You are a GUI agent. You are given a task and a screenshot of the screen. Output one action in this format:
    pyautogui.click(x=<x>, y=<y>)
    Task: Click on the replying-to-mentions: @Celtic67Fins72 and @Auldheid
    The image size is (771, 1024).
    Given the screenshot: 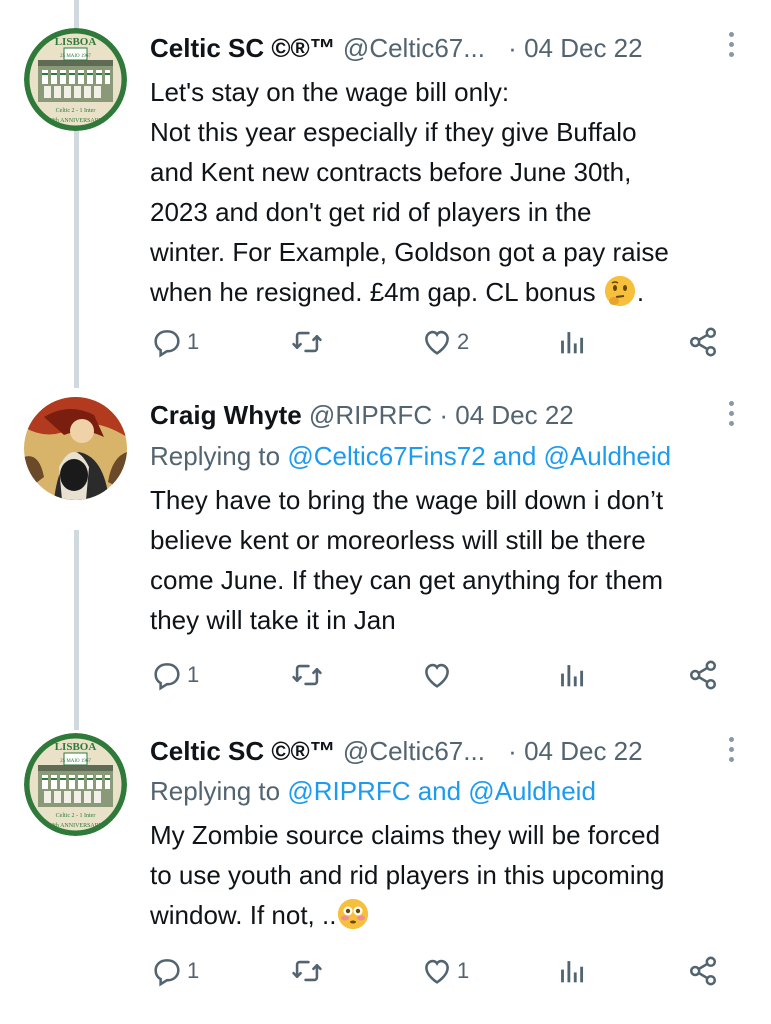 What is the action you would take?
    pyautogui.click(x=479, y=456)
    